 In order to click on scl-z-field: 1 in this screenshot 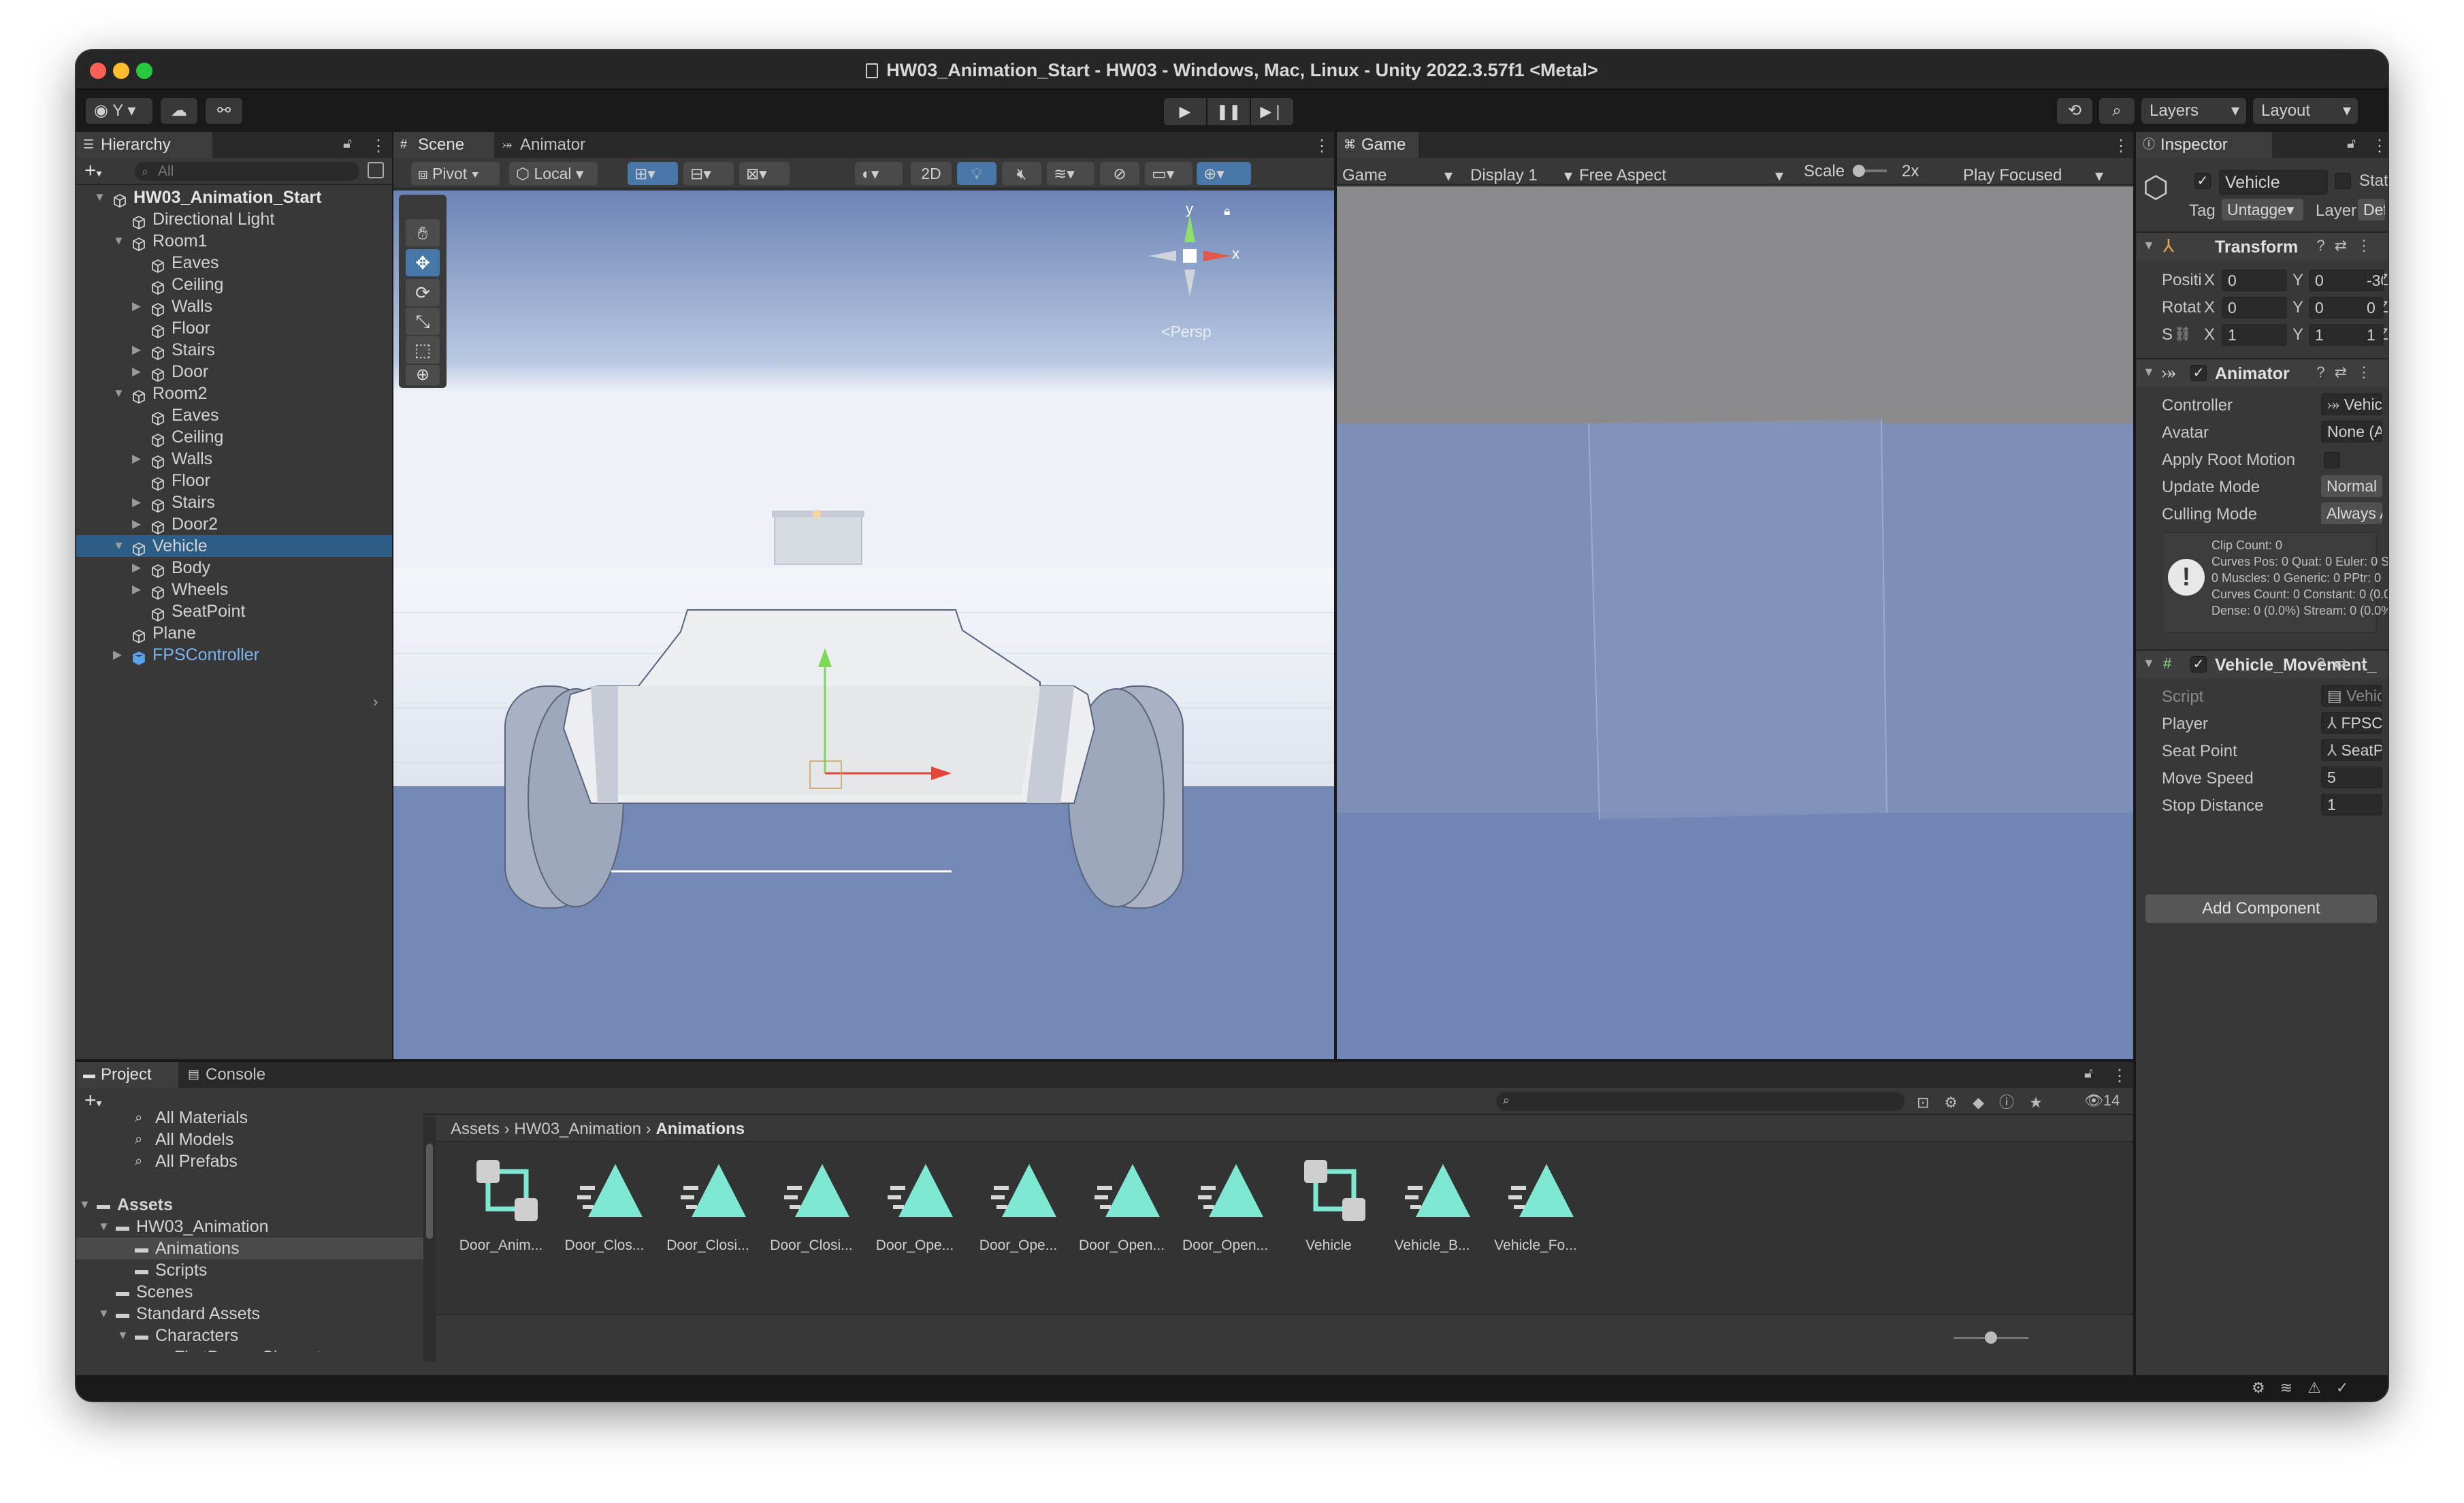, I will do `click(2374, 335)`.